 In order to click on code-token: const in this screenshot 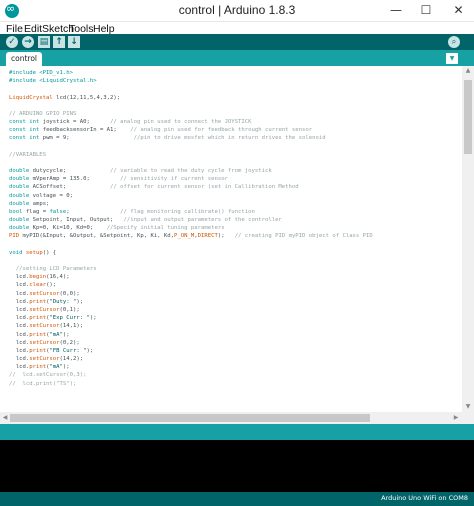, I will do `click(17, 122)`.